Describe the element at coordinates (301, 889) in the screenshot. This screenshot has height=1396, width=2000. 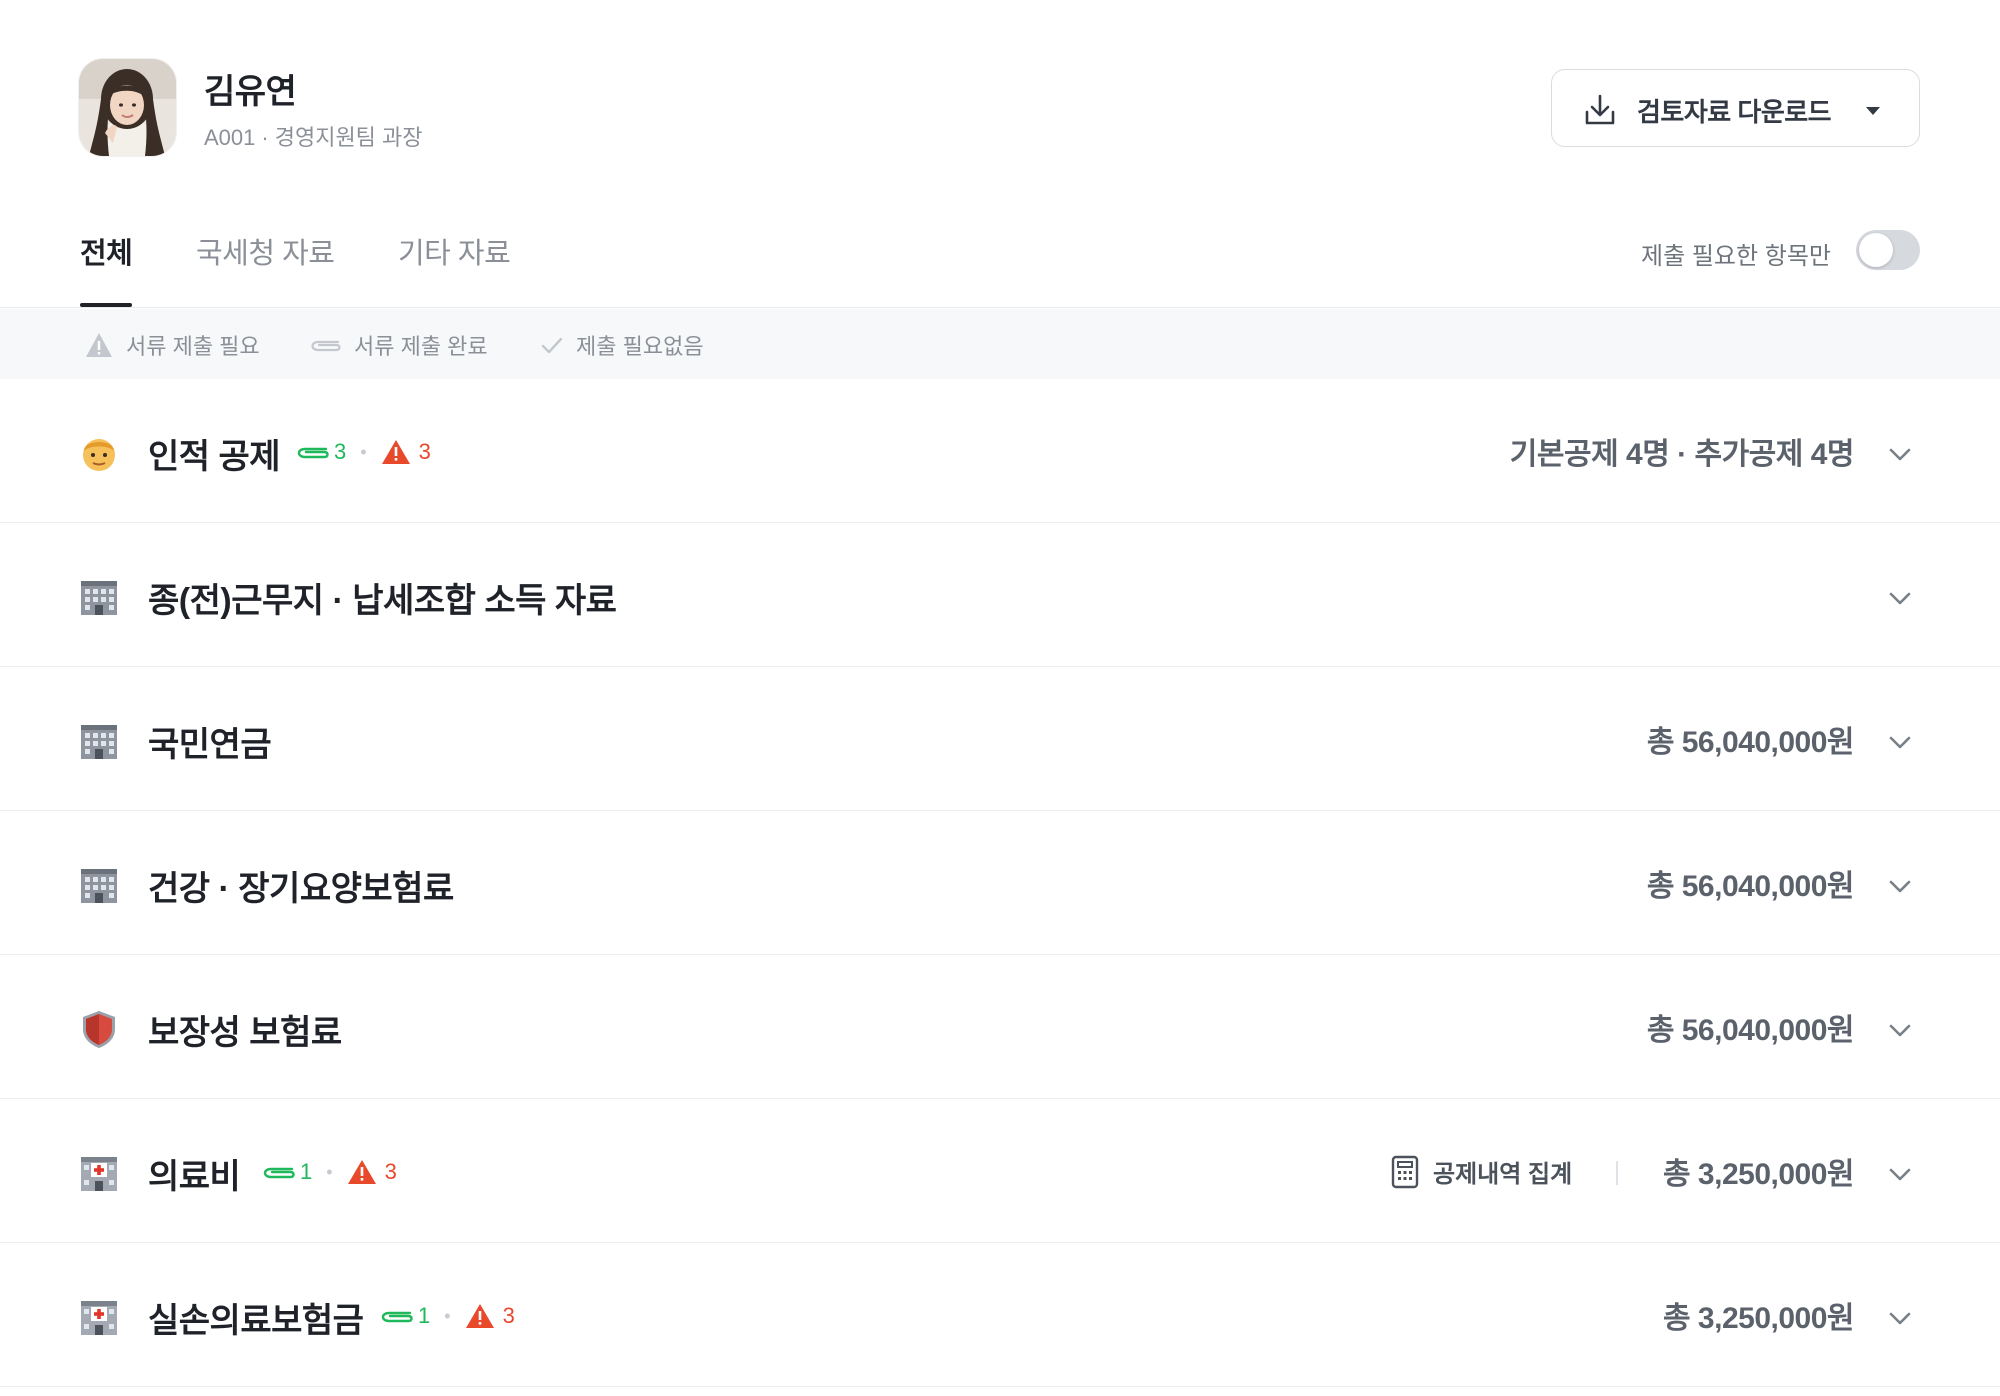
I see `row-title: 건강 · 장기요양보험료` at that location.